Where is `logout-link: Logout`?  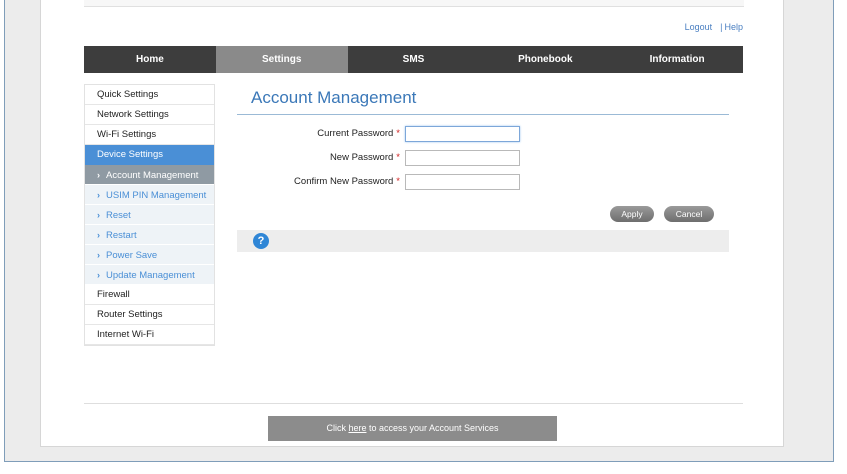 logout-link: Logout is located at coordinates (699, 27).